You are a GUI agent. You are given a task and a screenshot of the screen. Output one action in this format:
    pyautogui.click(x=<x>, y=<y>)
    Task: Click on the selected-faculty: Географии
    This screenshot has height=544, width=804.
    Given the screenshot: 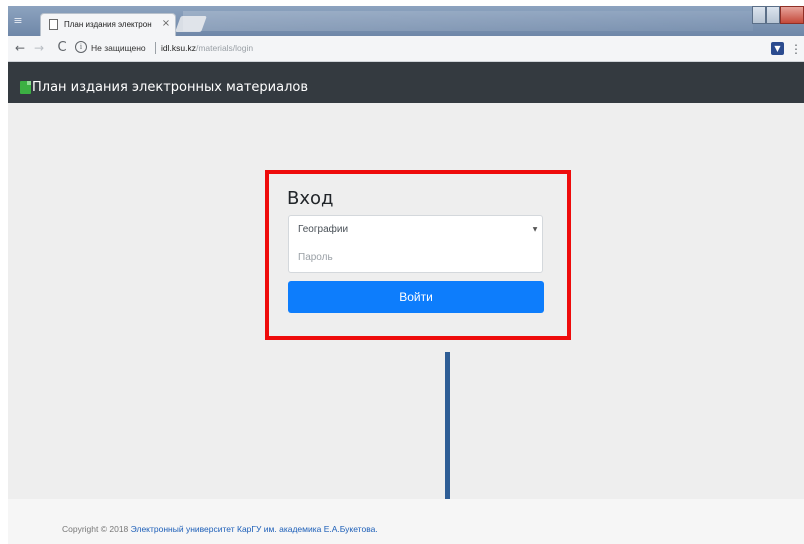 What is the action you would take?
    pyautogui.click(x=323, y=229)
    